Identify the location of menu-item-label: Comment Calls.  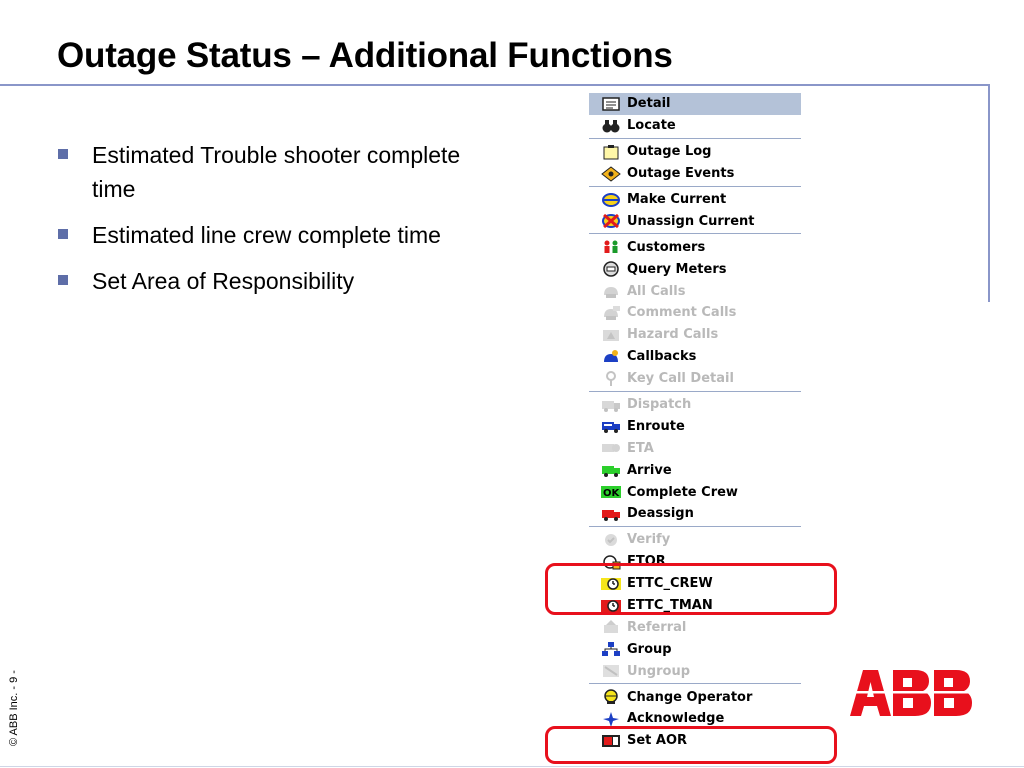
(682, 313).